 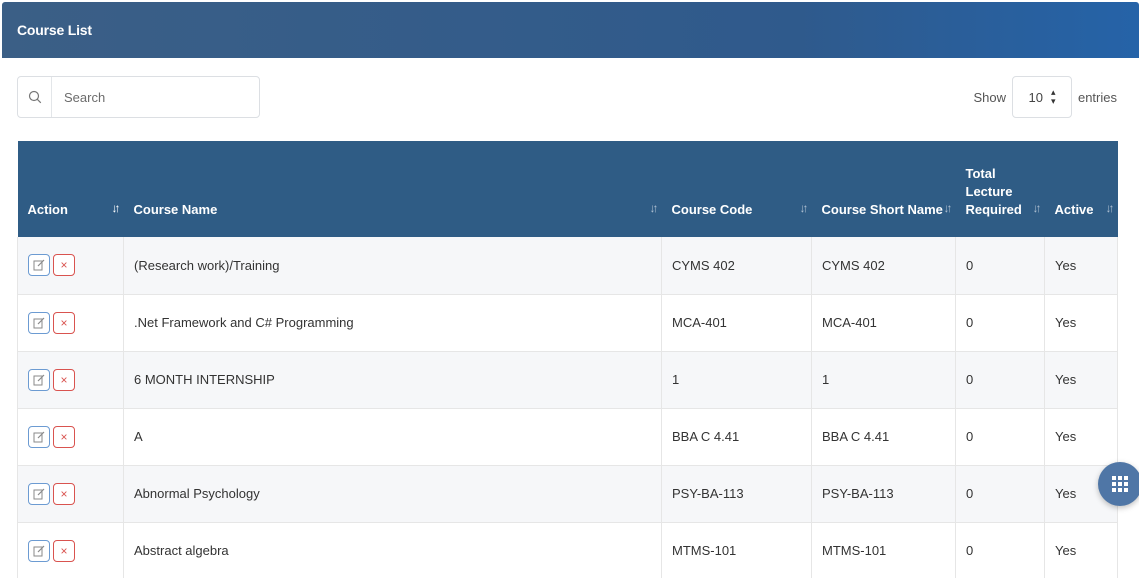 I want to click on page-title: Course List, so click(x=54, y=30).